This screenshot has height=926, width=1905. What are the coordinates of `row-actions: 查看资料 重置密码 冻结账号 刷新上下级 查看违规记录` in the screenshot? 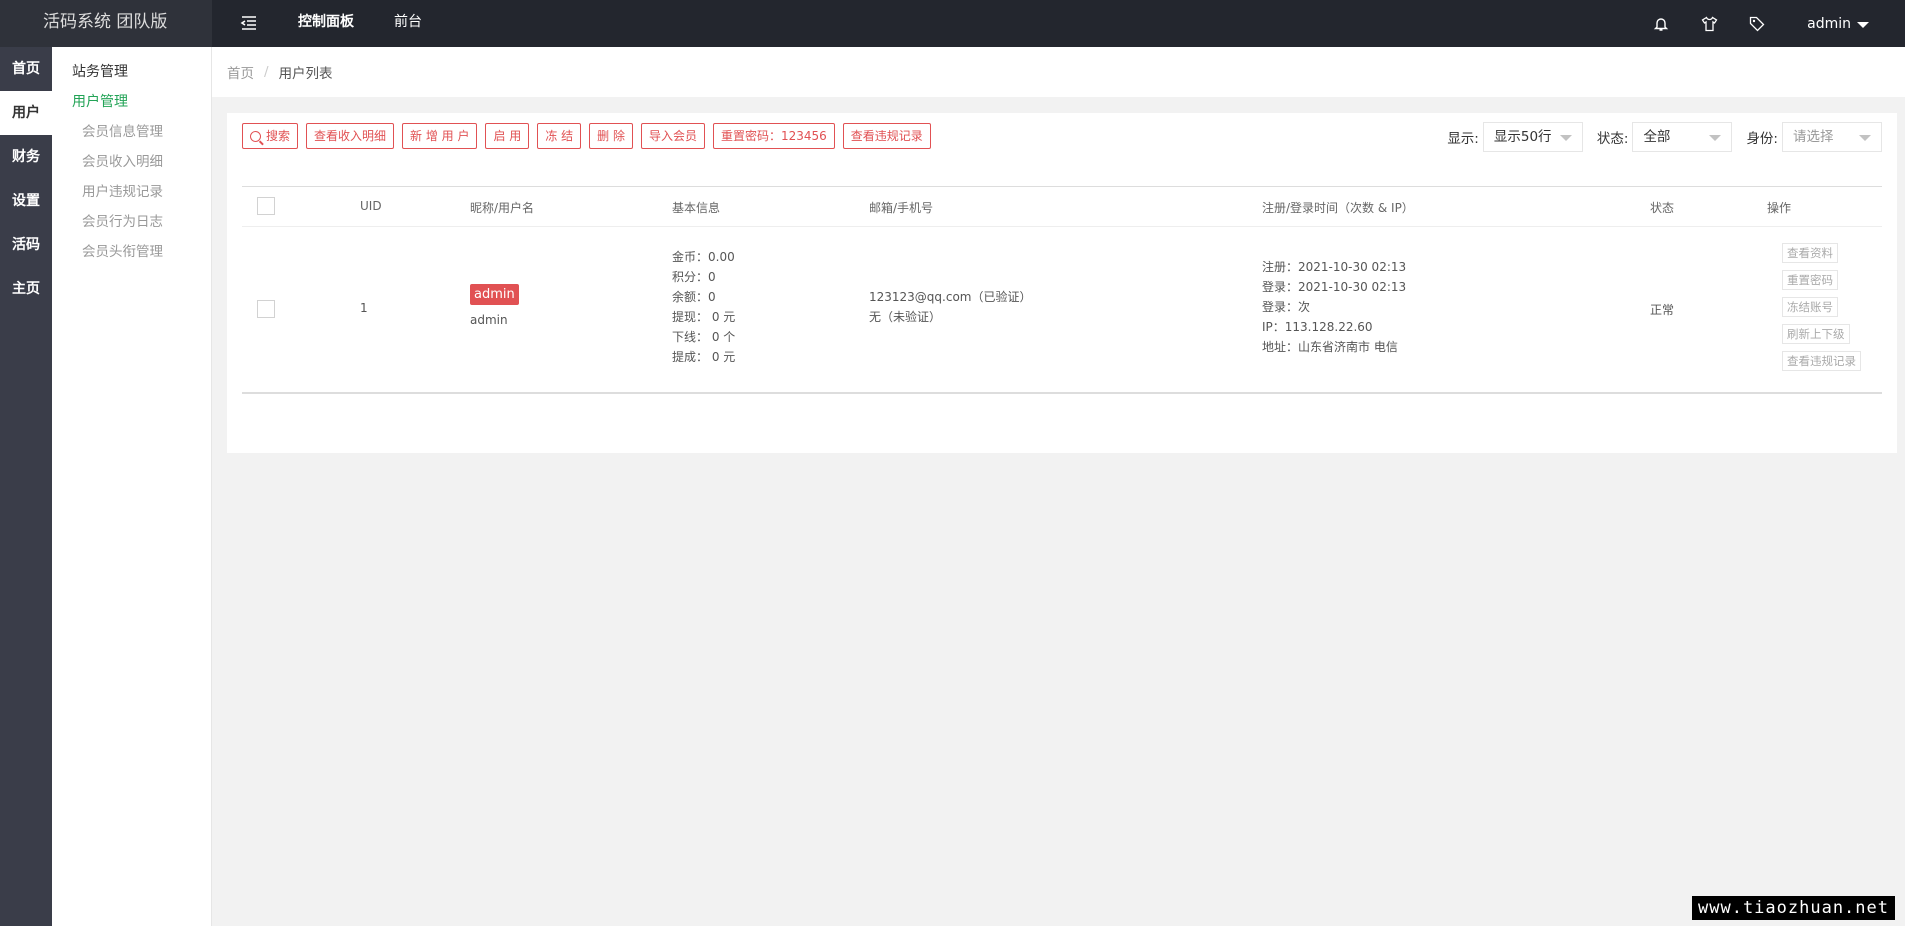 It's located at (1821, 310).